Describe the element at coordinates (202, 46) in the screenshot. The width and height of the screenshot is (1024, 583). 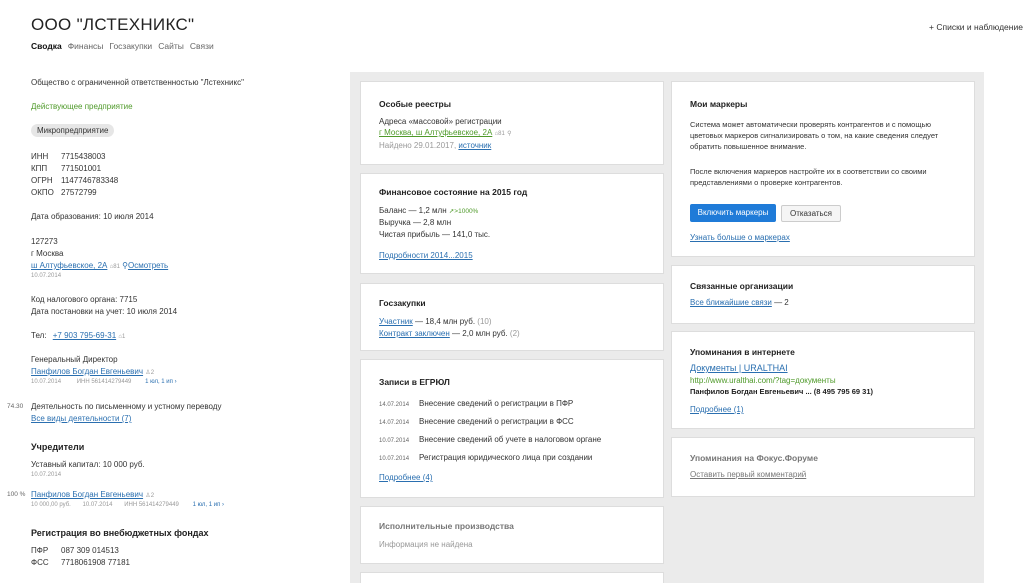
I see `tab-links: Связи` at that location.